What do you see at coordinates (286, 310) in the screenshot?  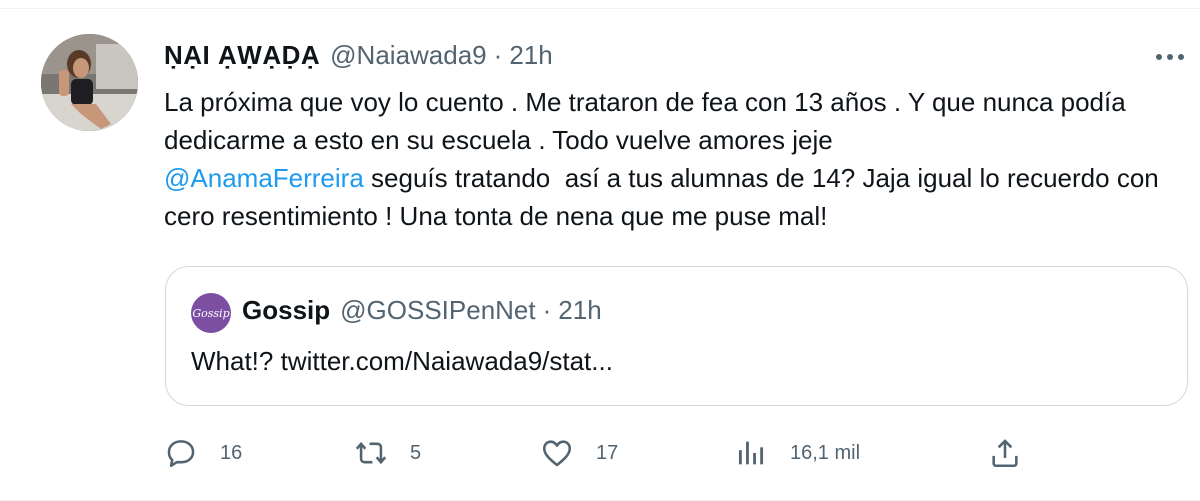 I see `quote-author-name: Gossip` at bounding box center [286, 310].